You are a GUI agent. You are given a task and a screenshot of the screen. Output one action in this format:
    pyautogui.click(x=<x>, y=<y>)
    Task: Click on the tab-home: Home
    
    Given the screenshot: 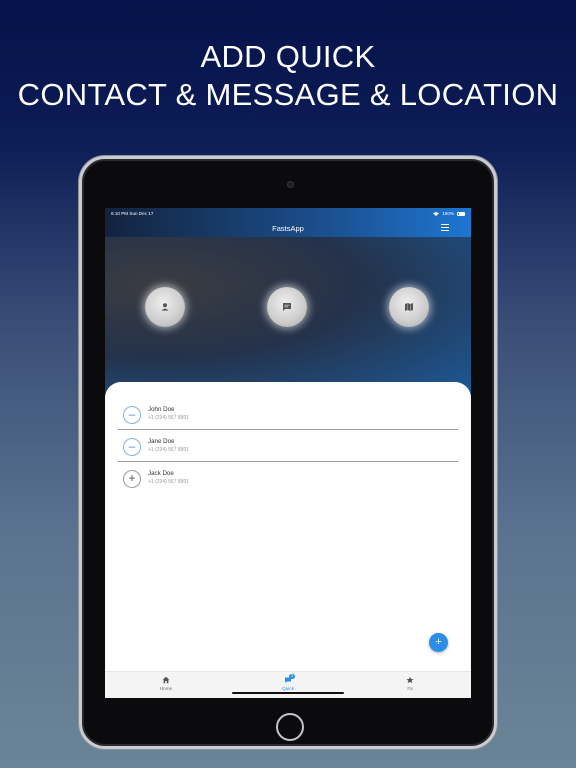 What is the action you would take?
    pyautogui.click(x=166, y=685)
    